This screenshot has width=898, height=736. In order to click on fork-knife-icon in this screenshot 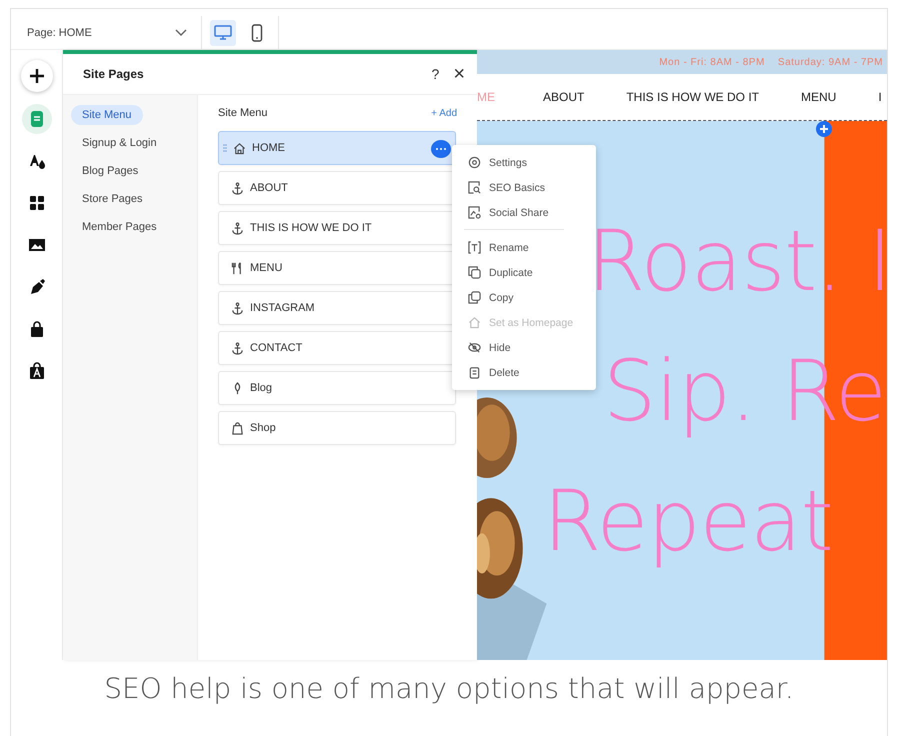, I will do `click(237, 268)`.